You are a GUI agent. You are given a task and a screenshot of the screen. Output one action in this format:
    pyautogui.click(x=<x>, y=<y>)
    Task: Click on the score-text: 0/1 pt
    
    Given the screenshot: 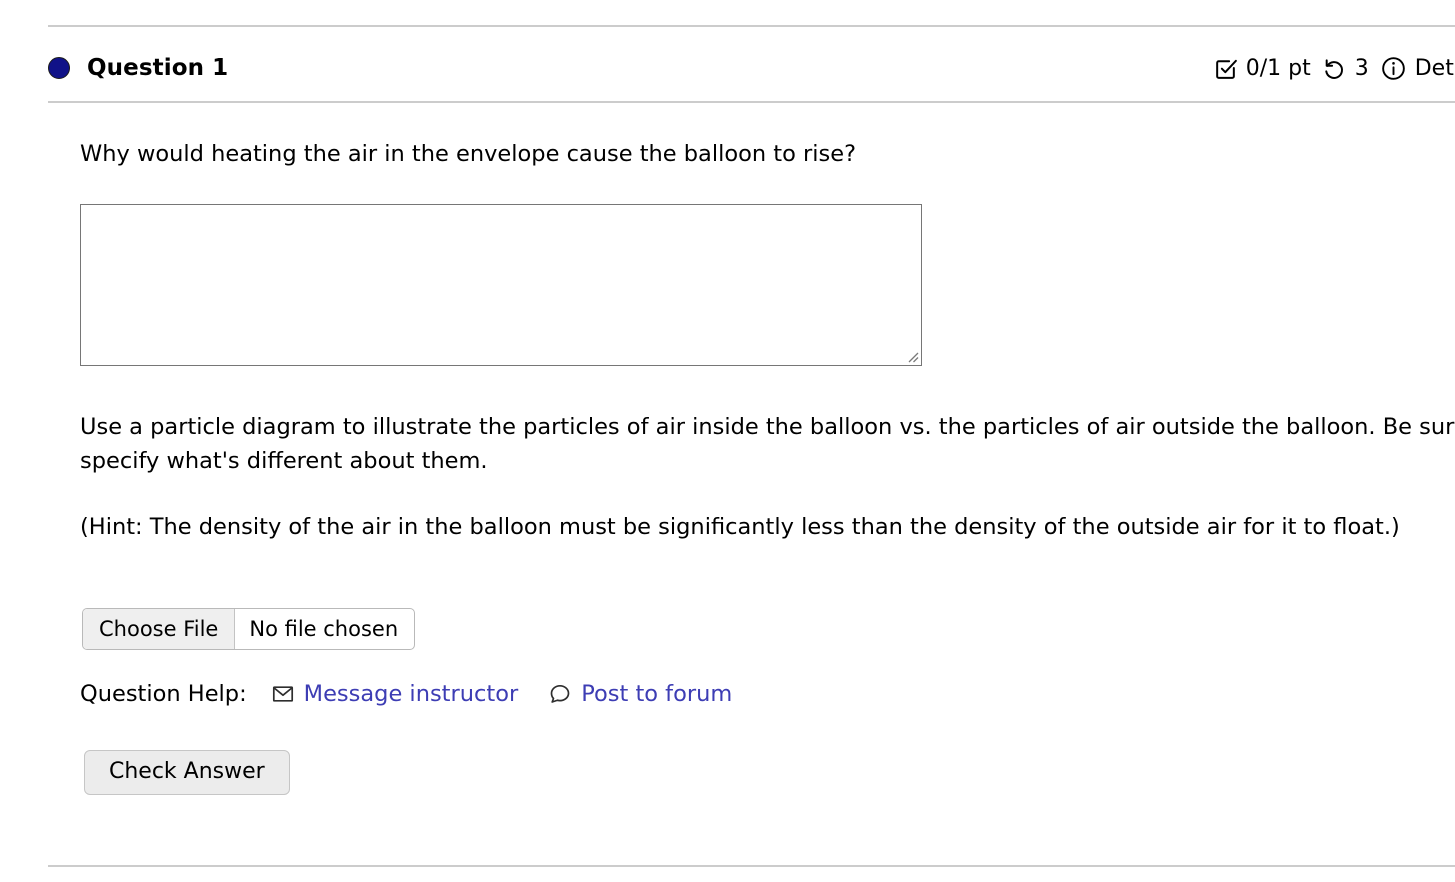 What is the action you would take?
    pyautogui.click(x=1278, y=68)
    